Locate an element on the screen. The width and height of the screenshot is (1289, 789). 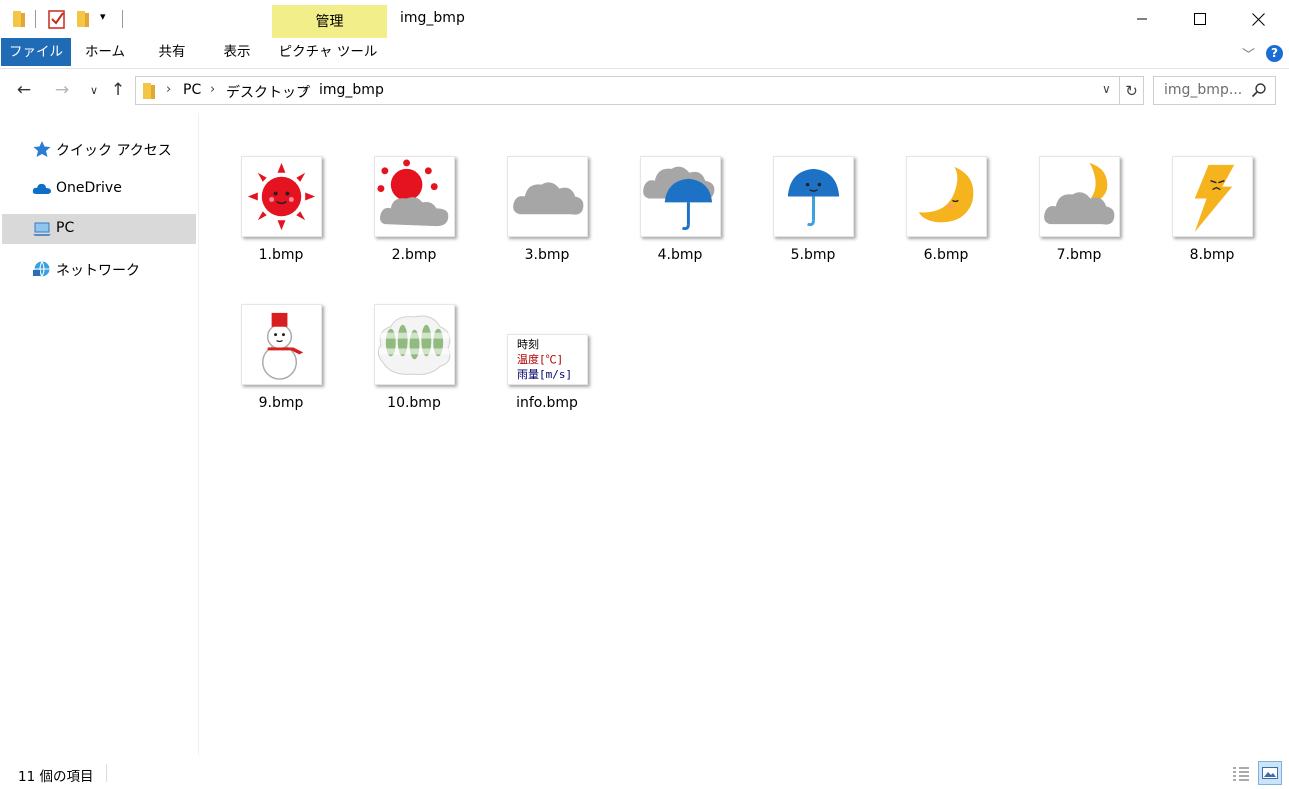
sidebar-item-network: ネットワーク is located at coordinates (99, 269).